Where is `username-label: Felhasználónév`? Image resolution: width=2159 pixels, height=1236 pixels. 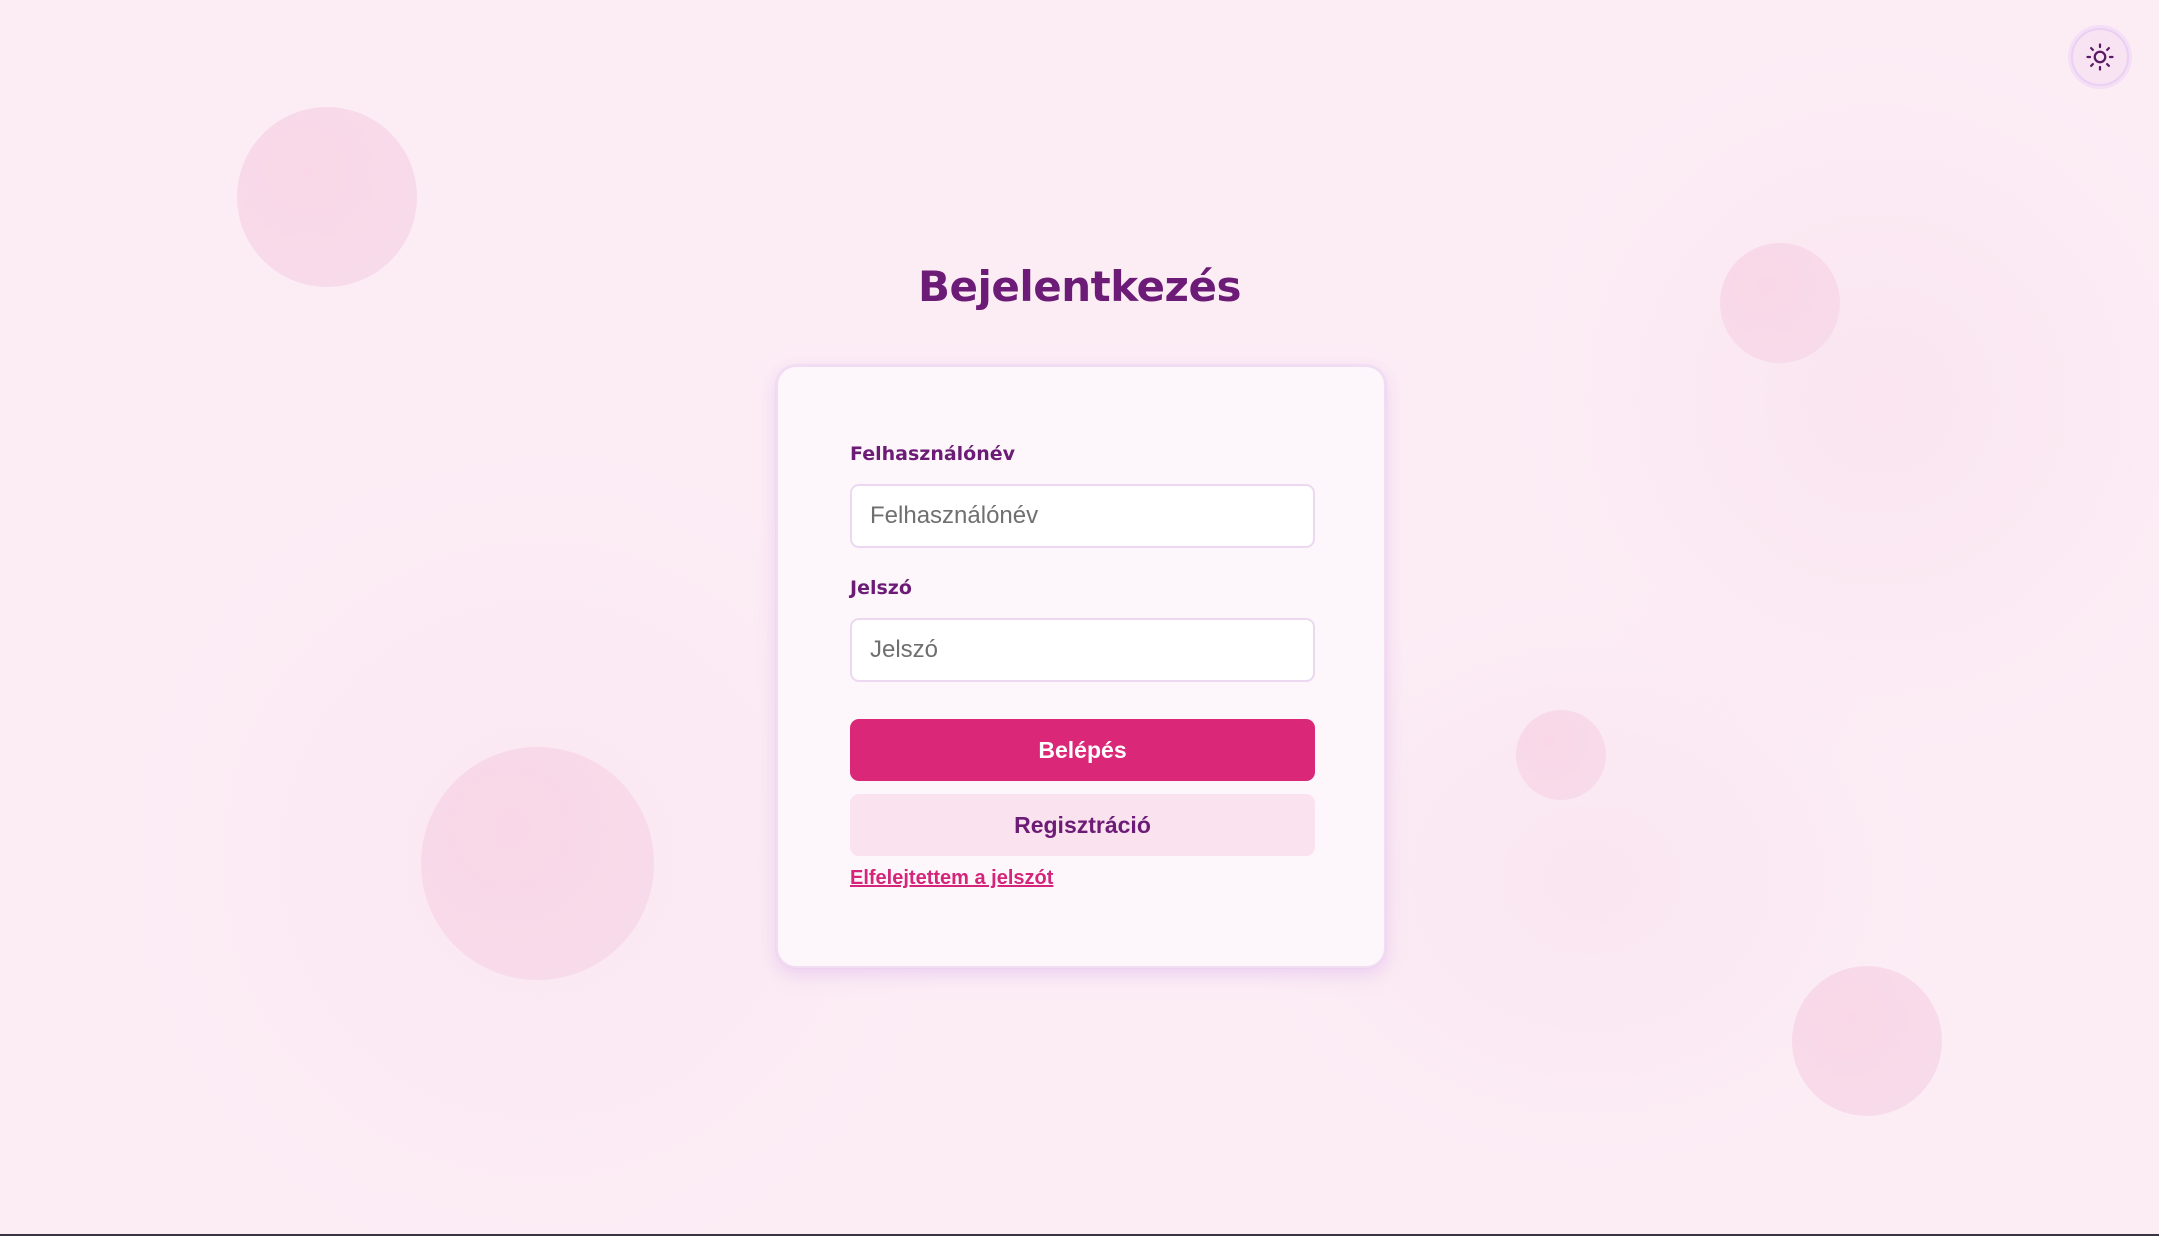
username-label: Felhasználónév is located at coordinates (933, 454).